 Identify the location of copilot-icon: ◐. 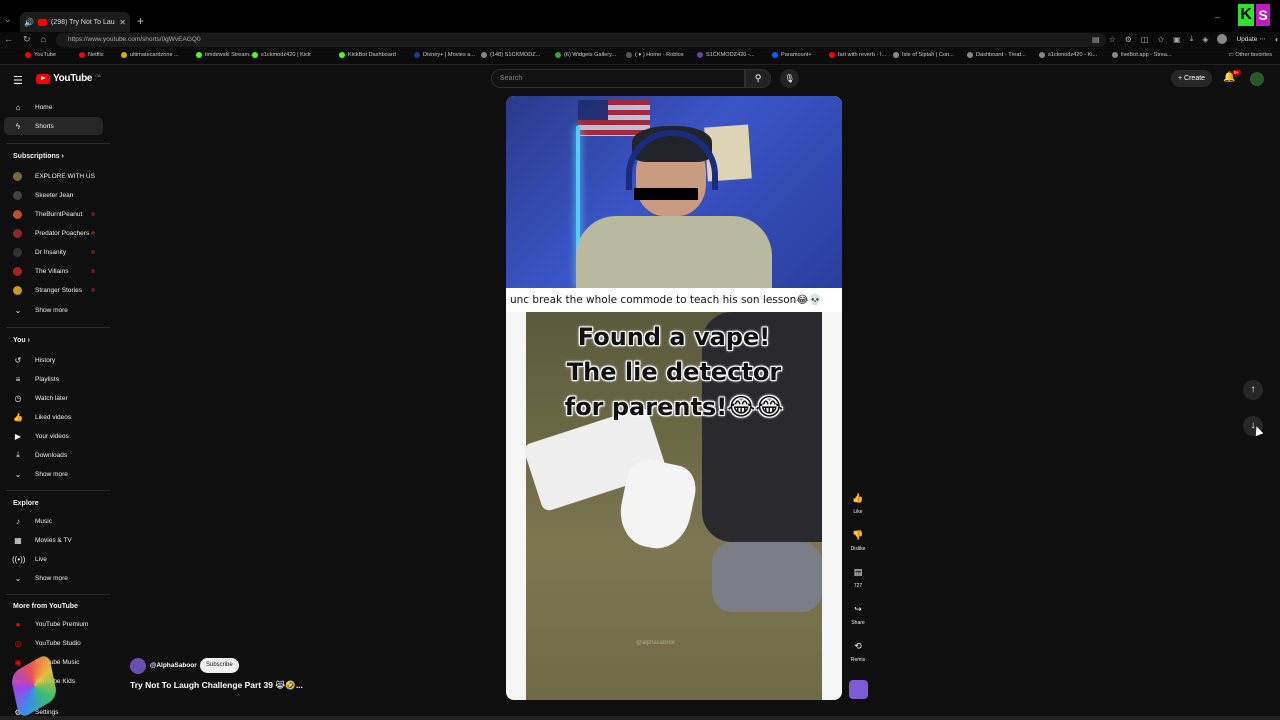
(1277, 39).